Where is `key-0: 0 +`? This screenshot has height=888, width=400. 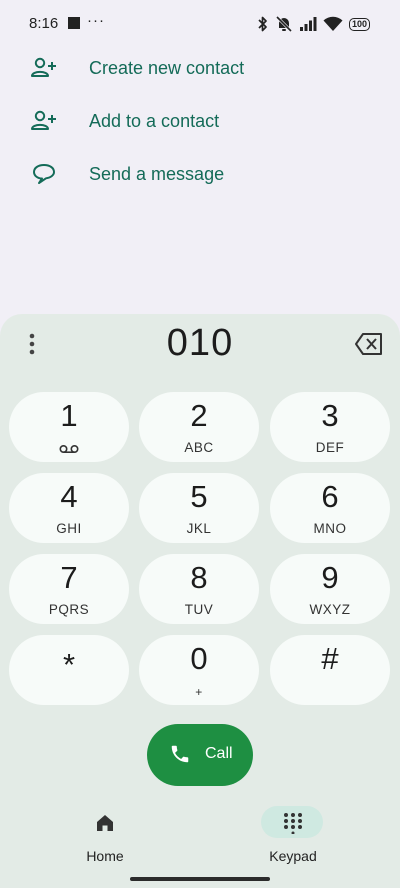 key-0: 0 + is located at coordinates (199, 670).